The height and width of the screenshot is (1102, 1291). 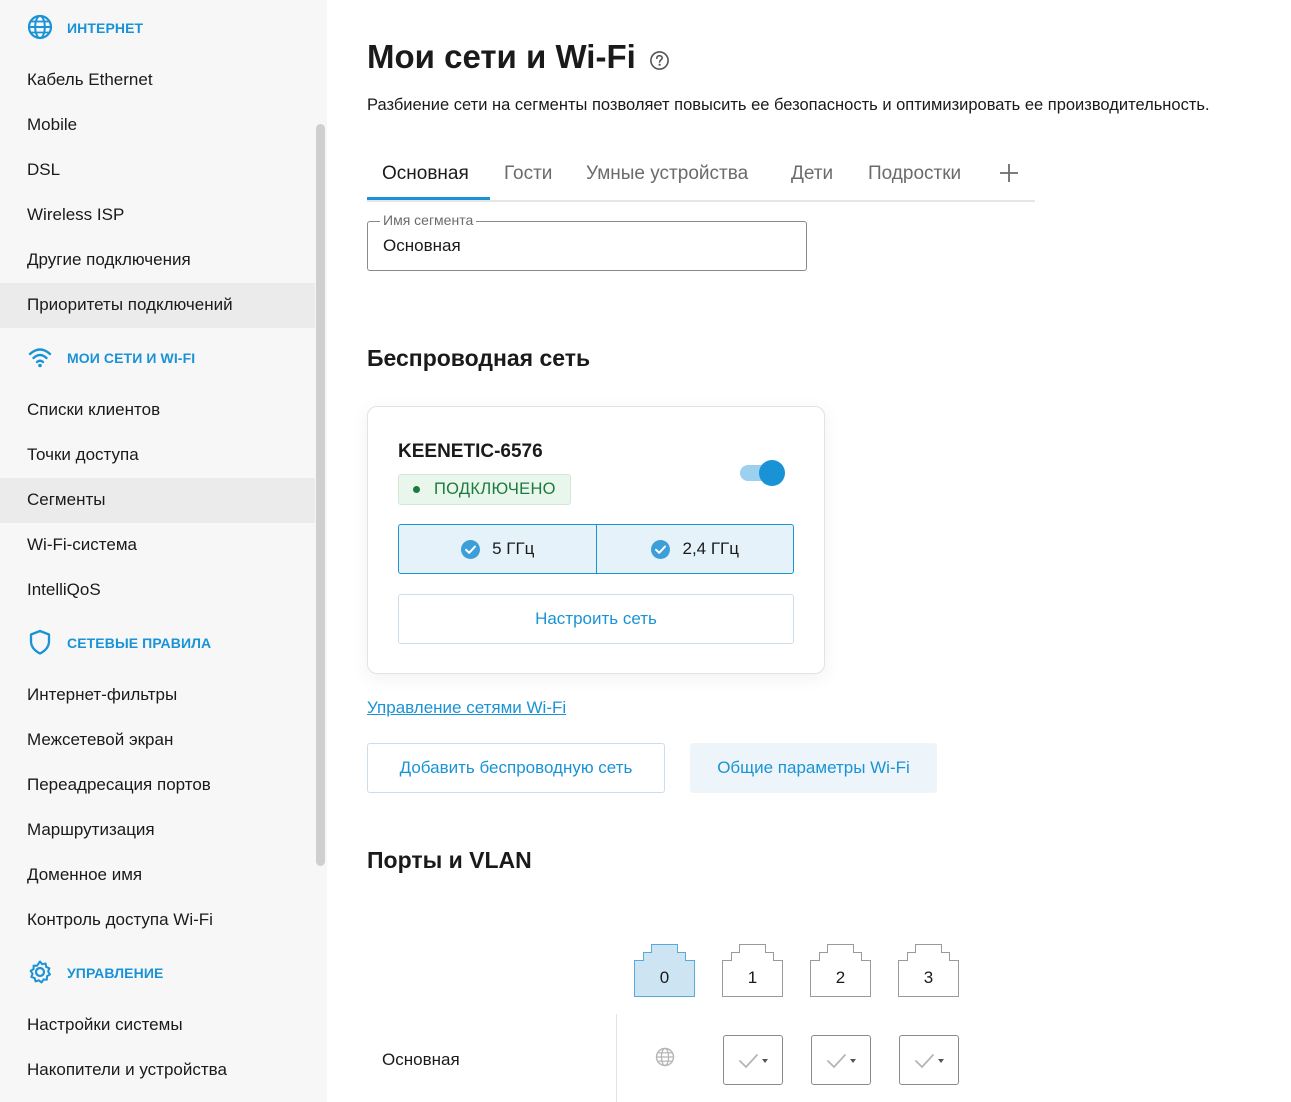 I want to click on band-5ghz: 5 ГГц, so click(x=497, y=549).